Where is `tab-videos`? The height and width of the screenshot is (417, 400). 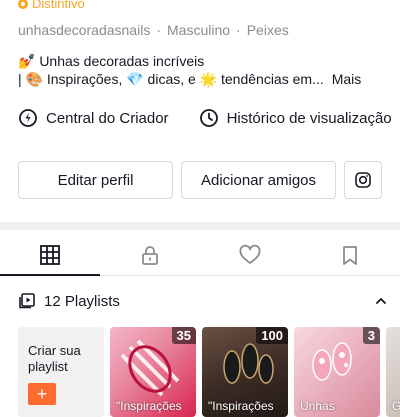
tab-videos is located at coordinates (50, 255).